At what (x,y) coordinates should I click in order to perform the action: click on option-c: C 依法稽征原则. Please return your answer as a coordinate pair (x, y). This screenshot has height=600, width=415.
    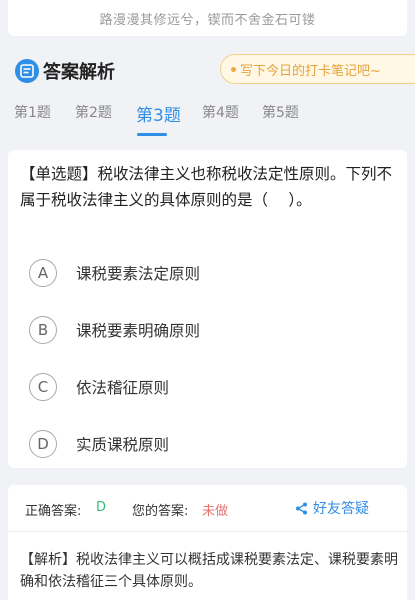
    Looking at the image, I should click on (207, 388).